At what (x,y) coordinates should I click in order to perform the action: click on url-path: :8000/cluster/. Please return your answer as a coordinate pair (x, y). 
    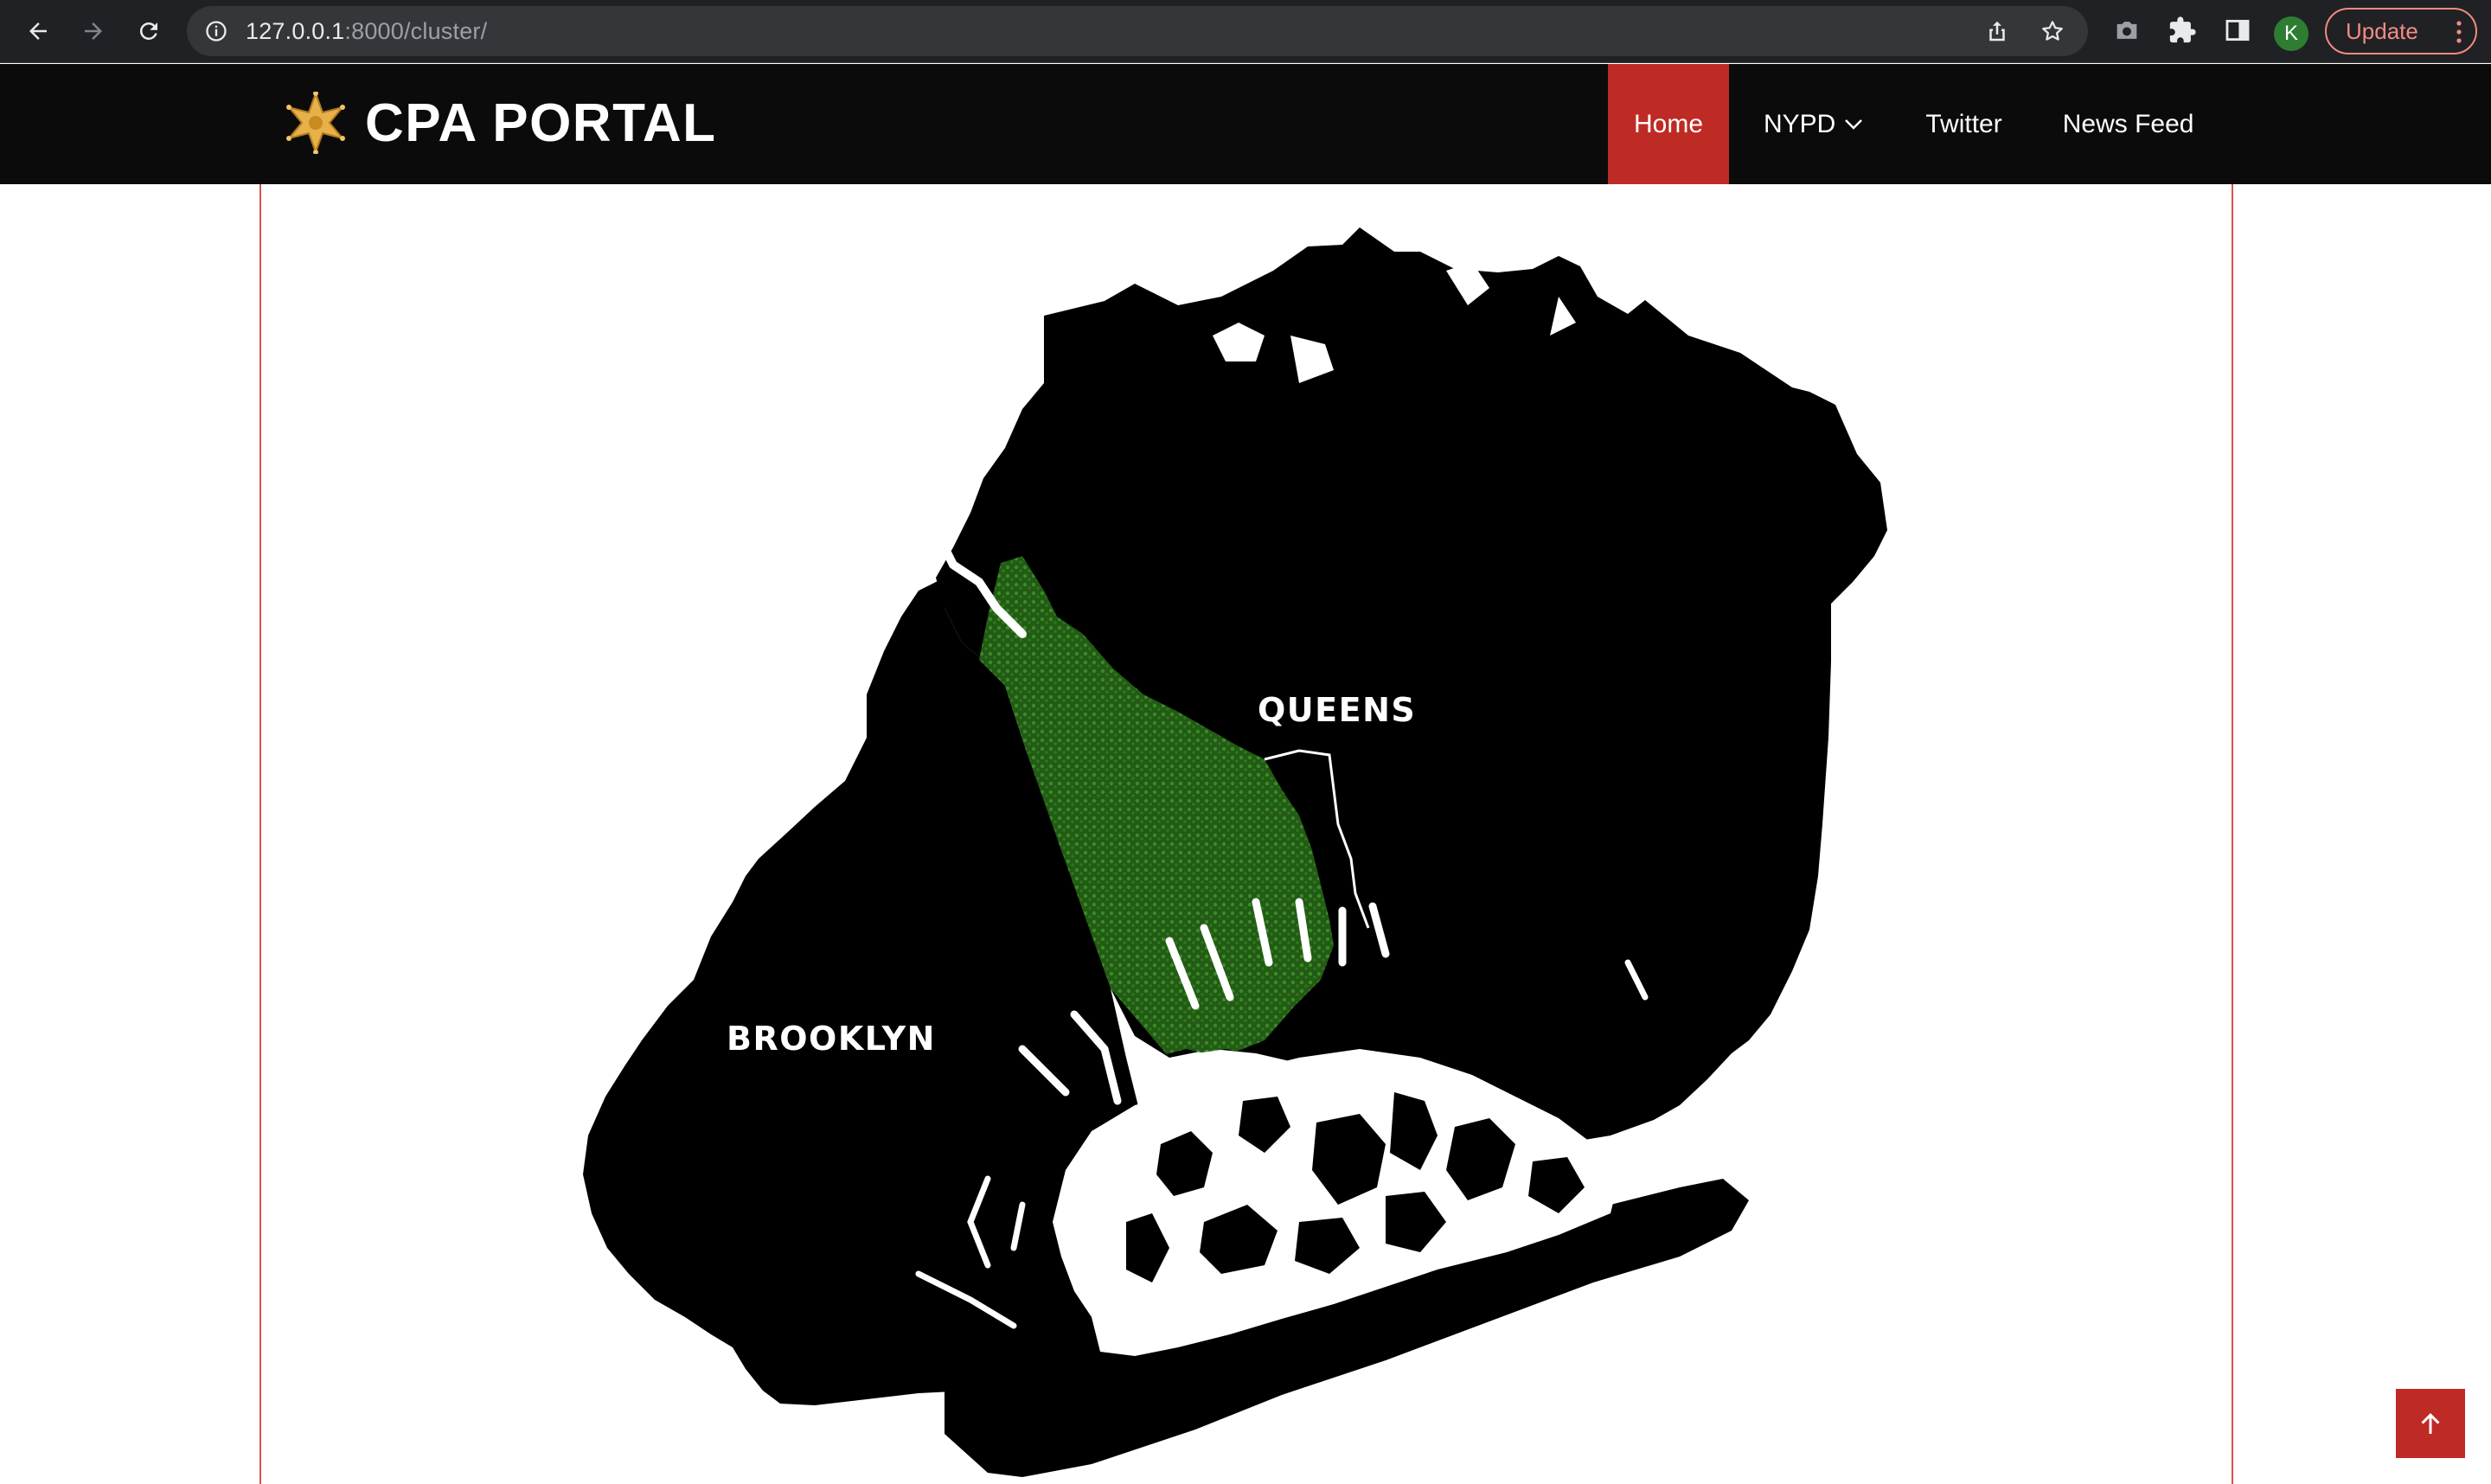
    Looking at the image, I should click on (416, 31).